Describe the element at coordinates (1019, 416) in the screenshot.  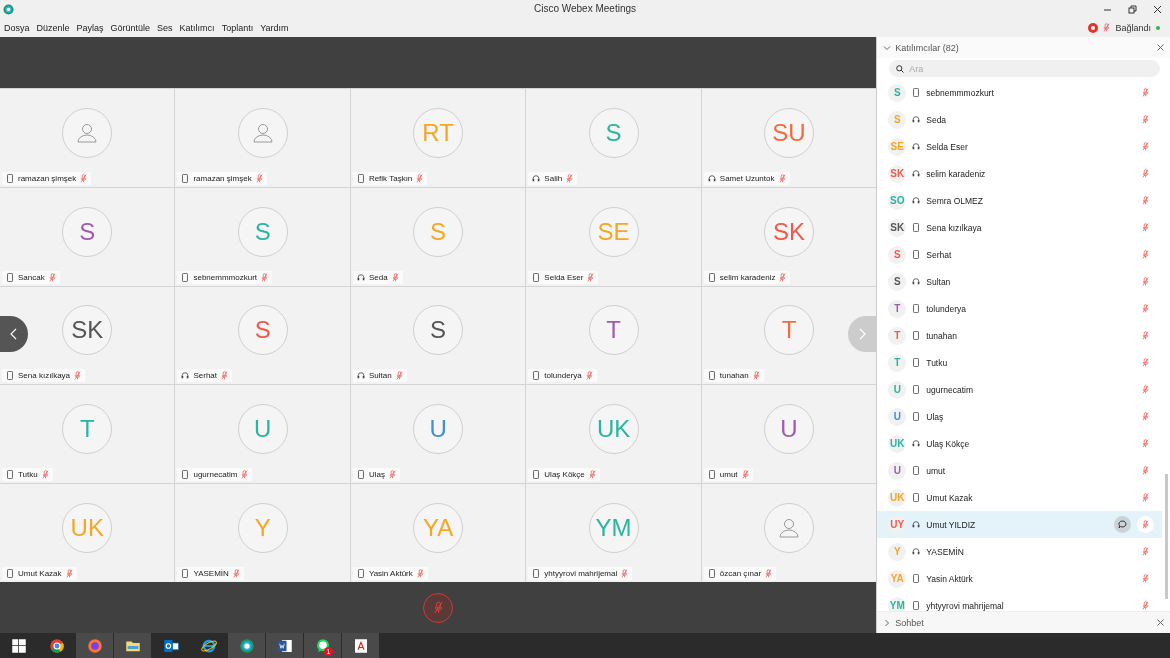
I see `participant-row: U Ulaş` at that location.